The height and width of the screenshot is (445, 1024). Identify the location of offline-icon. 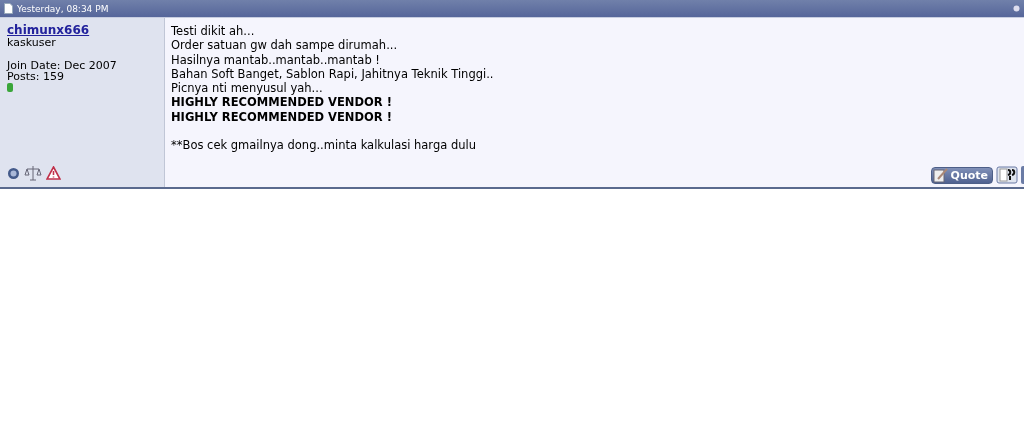
(13, 173).